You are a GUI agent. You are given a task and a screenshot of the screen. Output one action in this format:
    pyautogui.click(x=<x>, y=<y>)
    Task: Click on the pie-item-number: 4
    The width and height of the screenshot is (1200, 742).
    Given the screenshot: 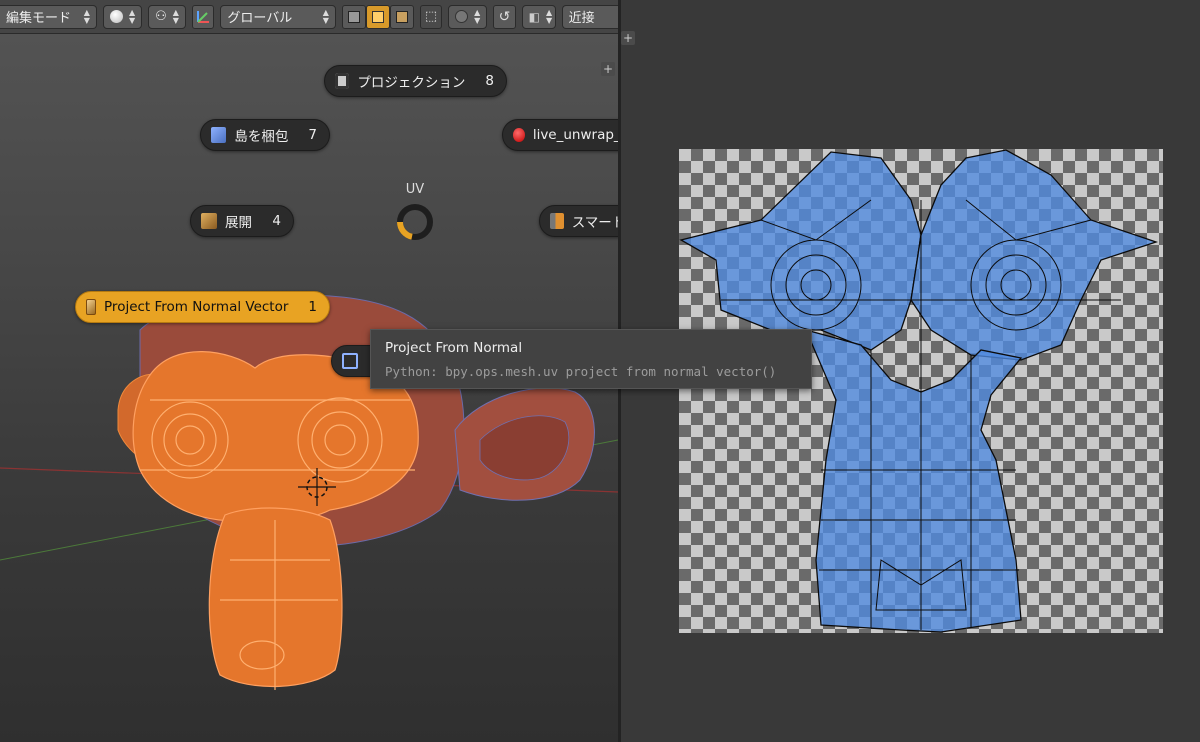 What is the action you would take?
    pyautogui.click(x=276, y=221)
    